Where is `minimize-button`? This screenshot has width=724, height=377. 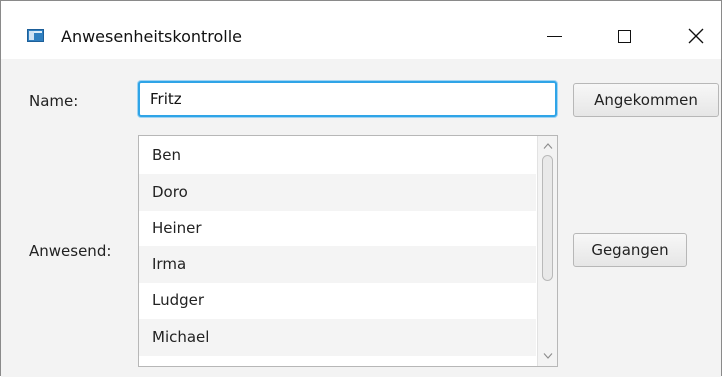 minimize-button is located at coordinates (554, 36).